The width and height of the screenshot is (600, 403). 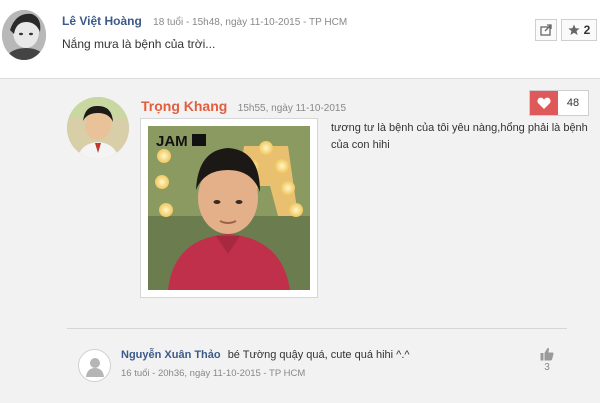 What do you see at coordinates (547, 354) in the screenshot?
I see `thumbs-up-icon` at bounding box center [547, 354].